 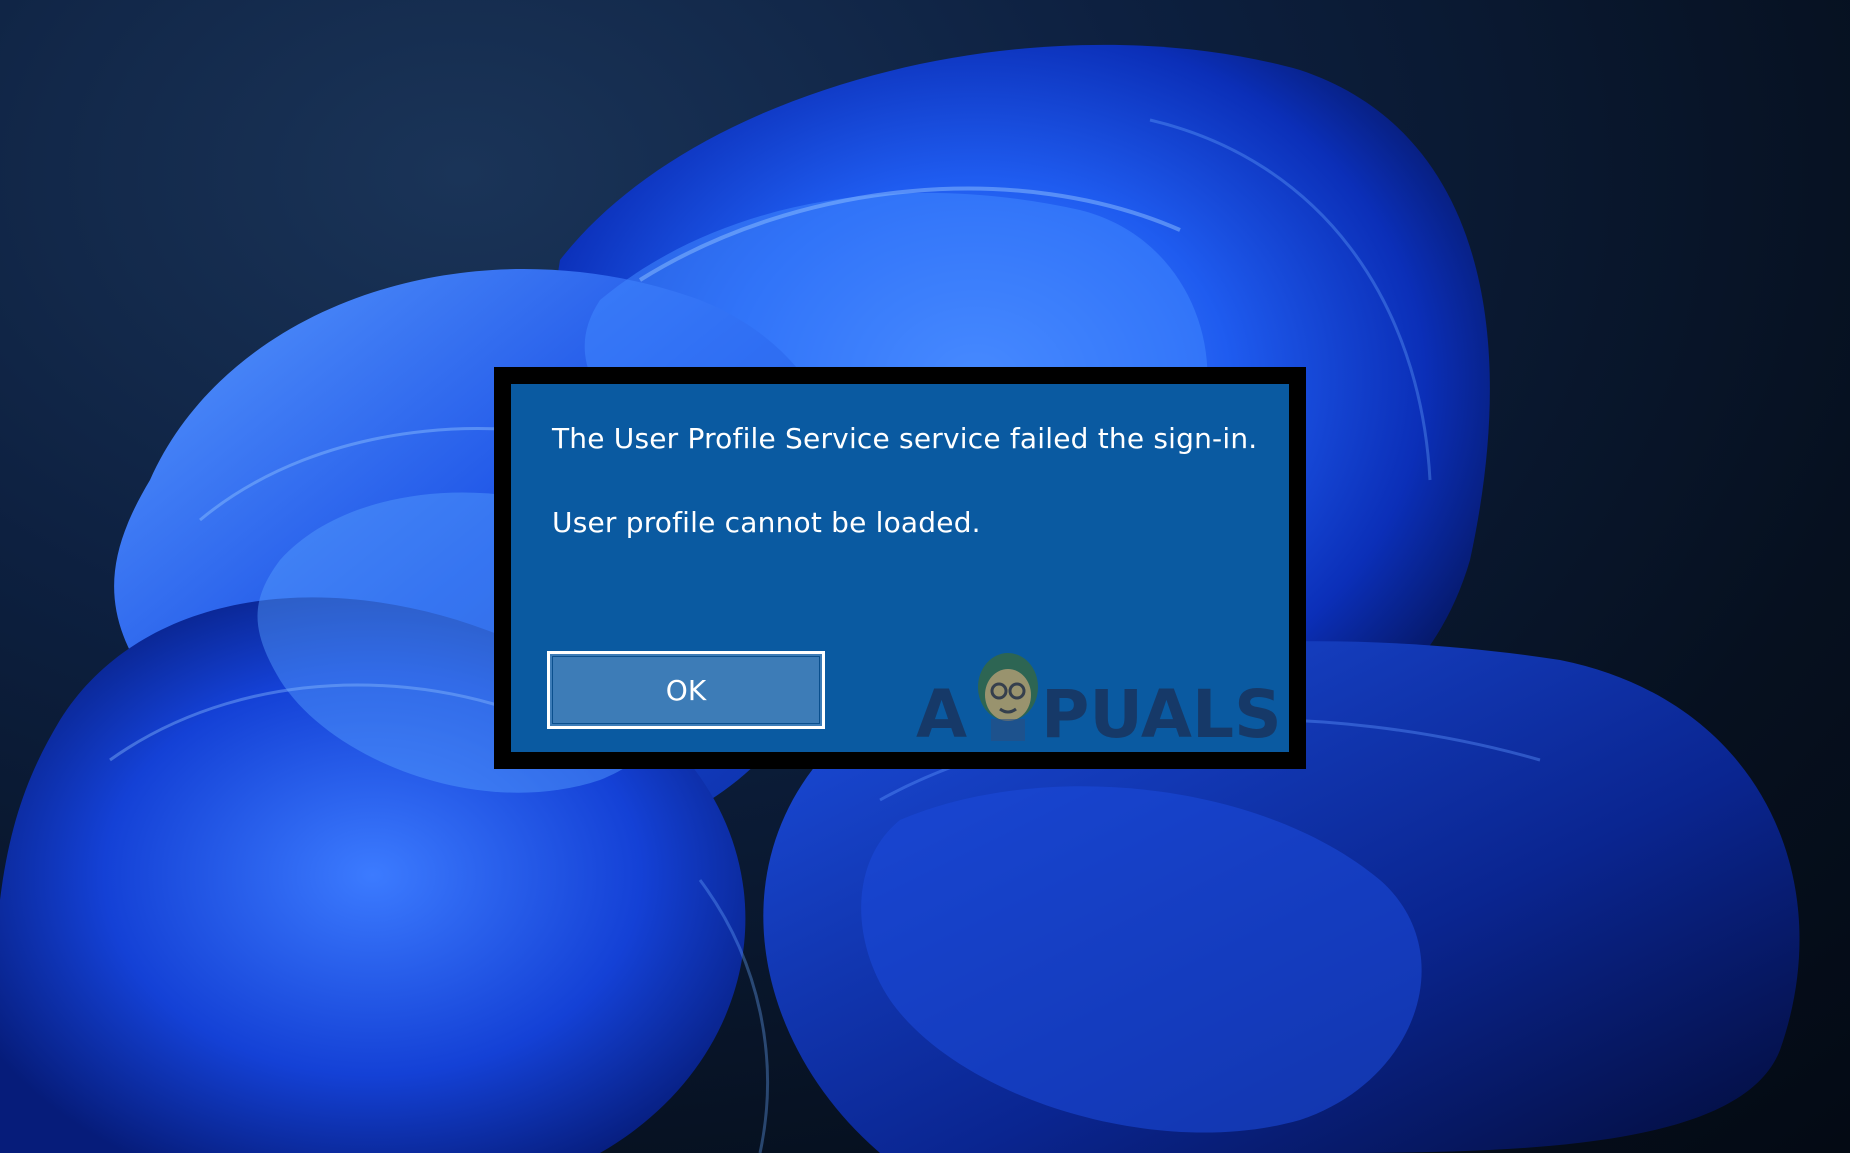 I want to click on watermark-text: A, so click(x=941, y=710).